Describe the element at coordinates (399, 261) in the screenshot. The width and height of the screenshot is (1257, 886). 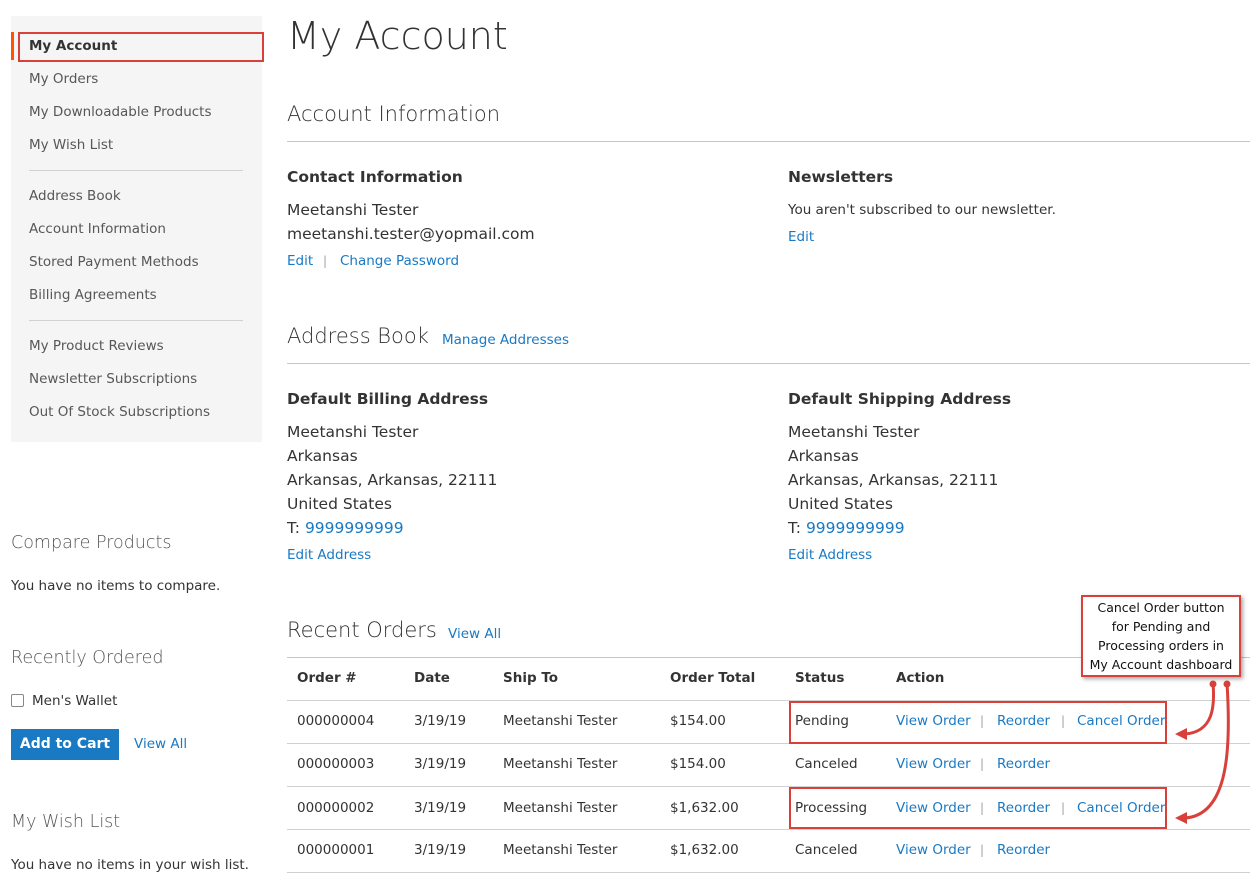
I see `change-password-link: Change Password` at that location.